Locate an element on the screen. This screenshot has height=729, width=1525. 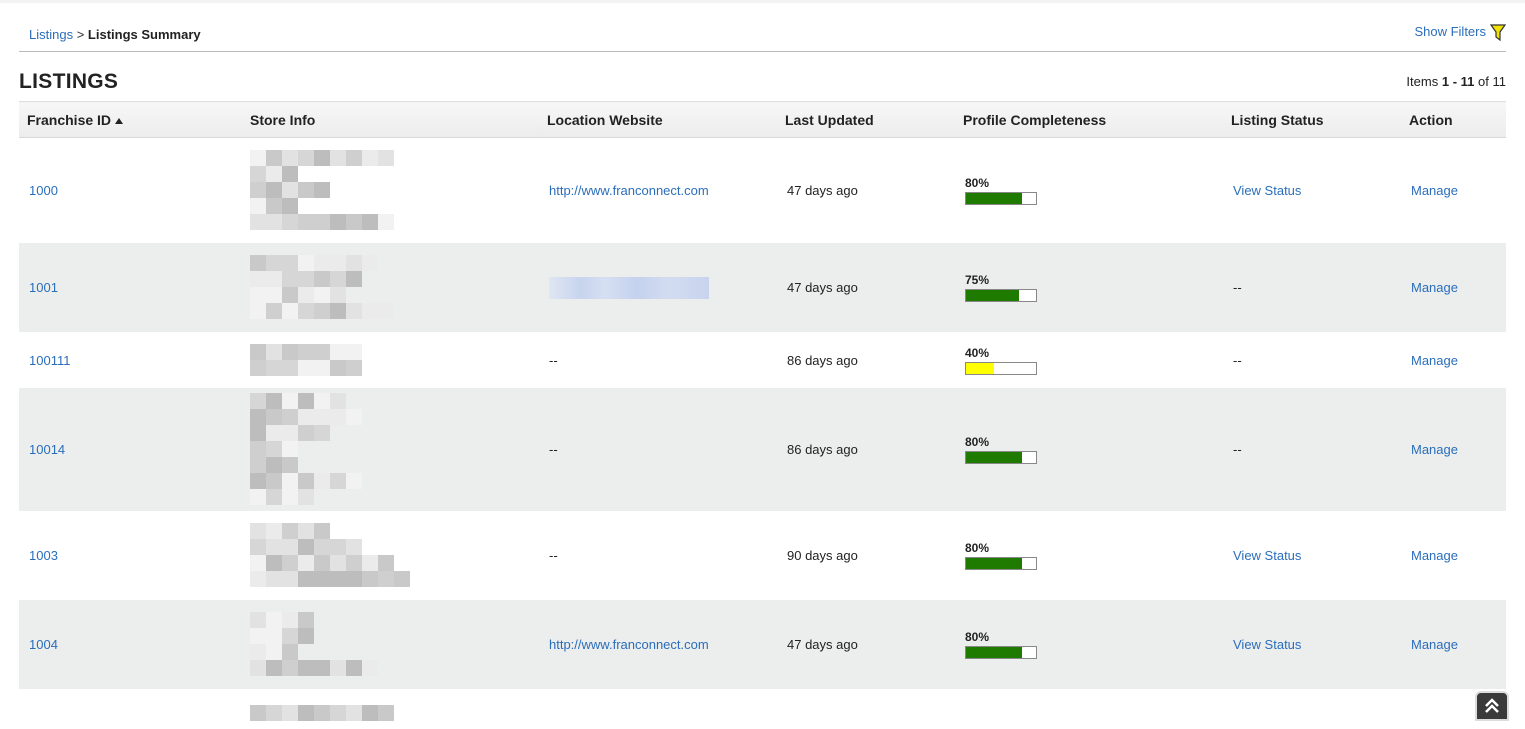
franchise-id-link: 10014 is located at coordinates (47, 449).